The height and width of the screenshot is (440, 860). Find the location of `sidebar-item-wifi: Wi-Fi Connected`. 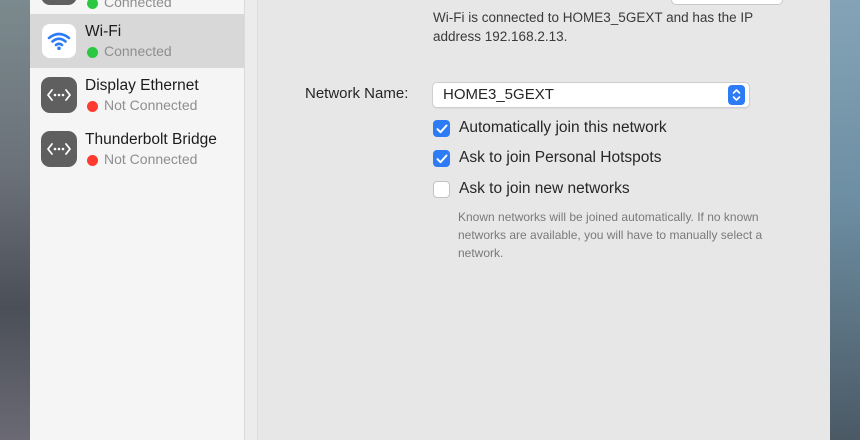

sidebar-item-wifi: Wi-Fi Connected is located at coordinates (137, 41).